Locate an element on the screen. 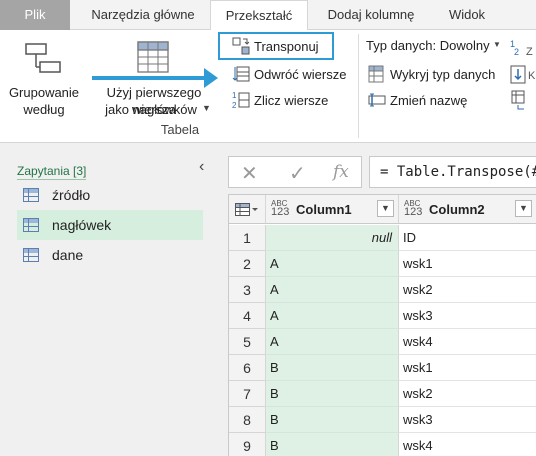  count-rows-label: Zlicz wiersze is located at coordinates (291, 100).